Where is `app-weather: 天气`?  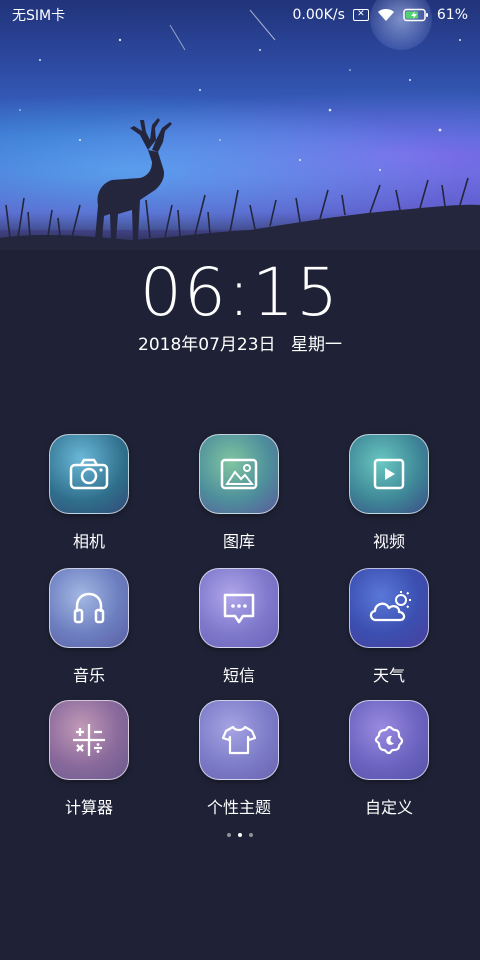
app-weather: 天气 is located at coordinates (389, 627).